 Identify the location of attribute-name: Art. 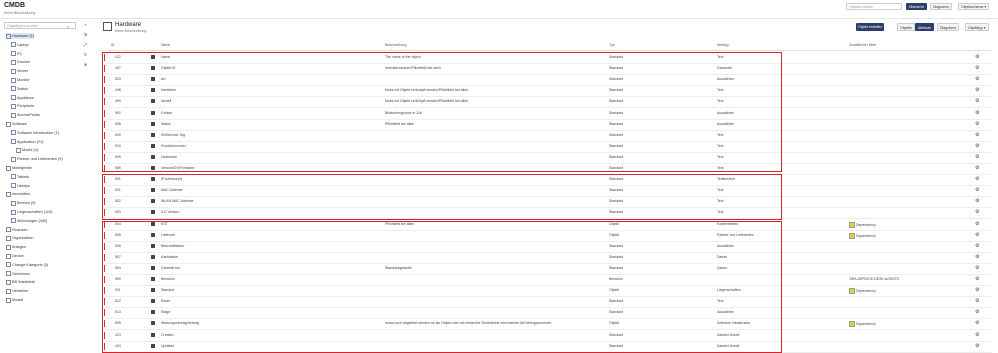
(163, 79).